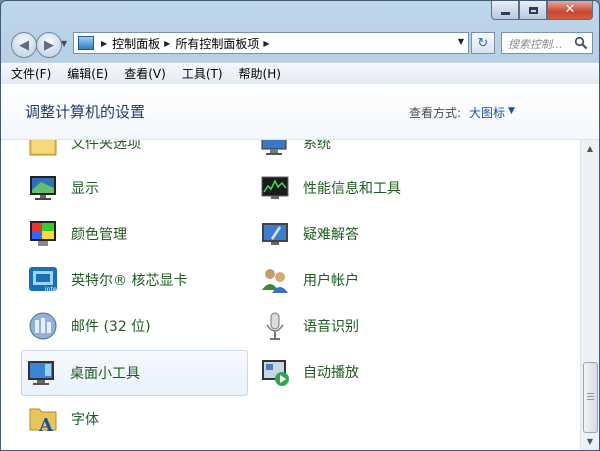  I want to click on item-autoplay: 自动播放, so click(367, 372).